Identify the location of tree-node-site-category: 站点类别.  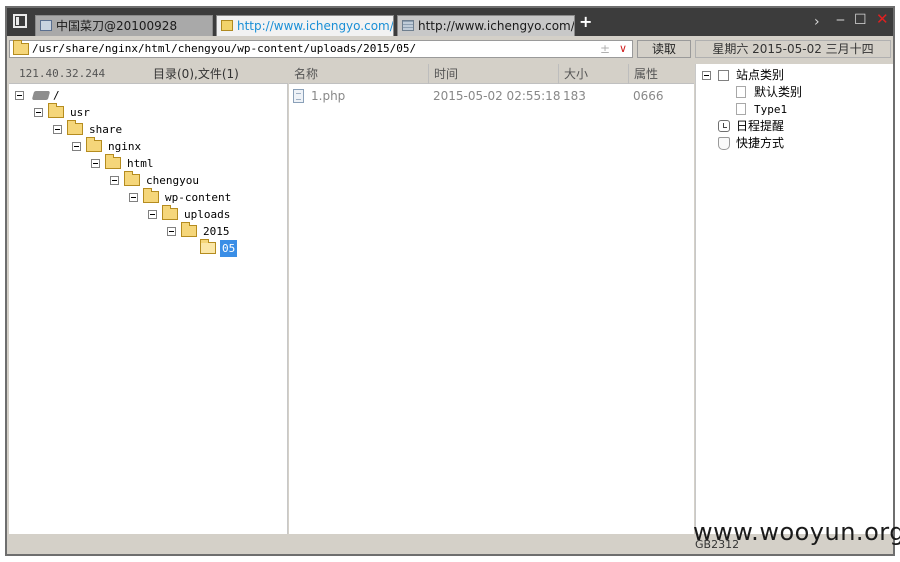
(792, 75).